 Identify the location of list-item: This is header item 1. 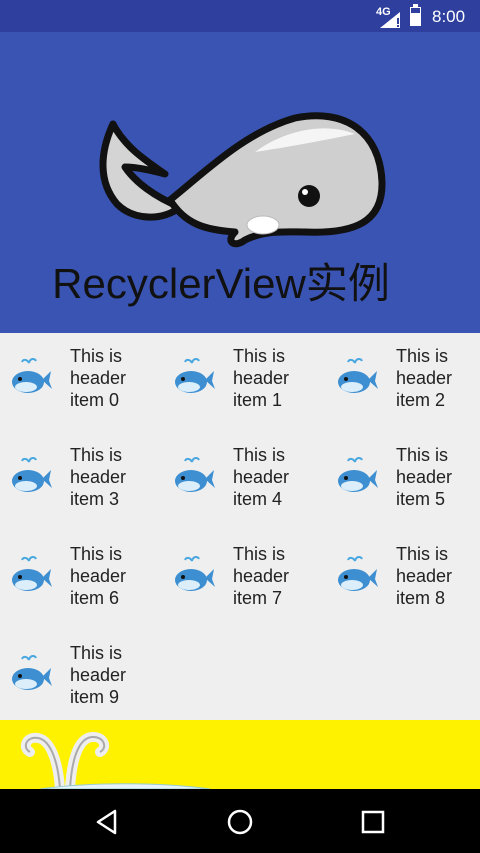
(243, 382).